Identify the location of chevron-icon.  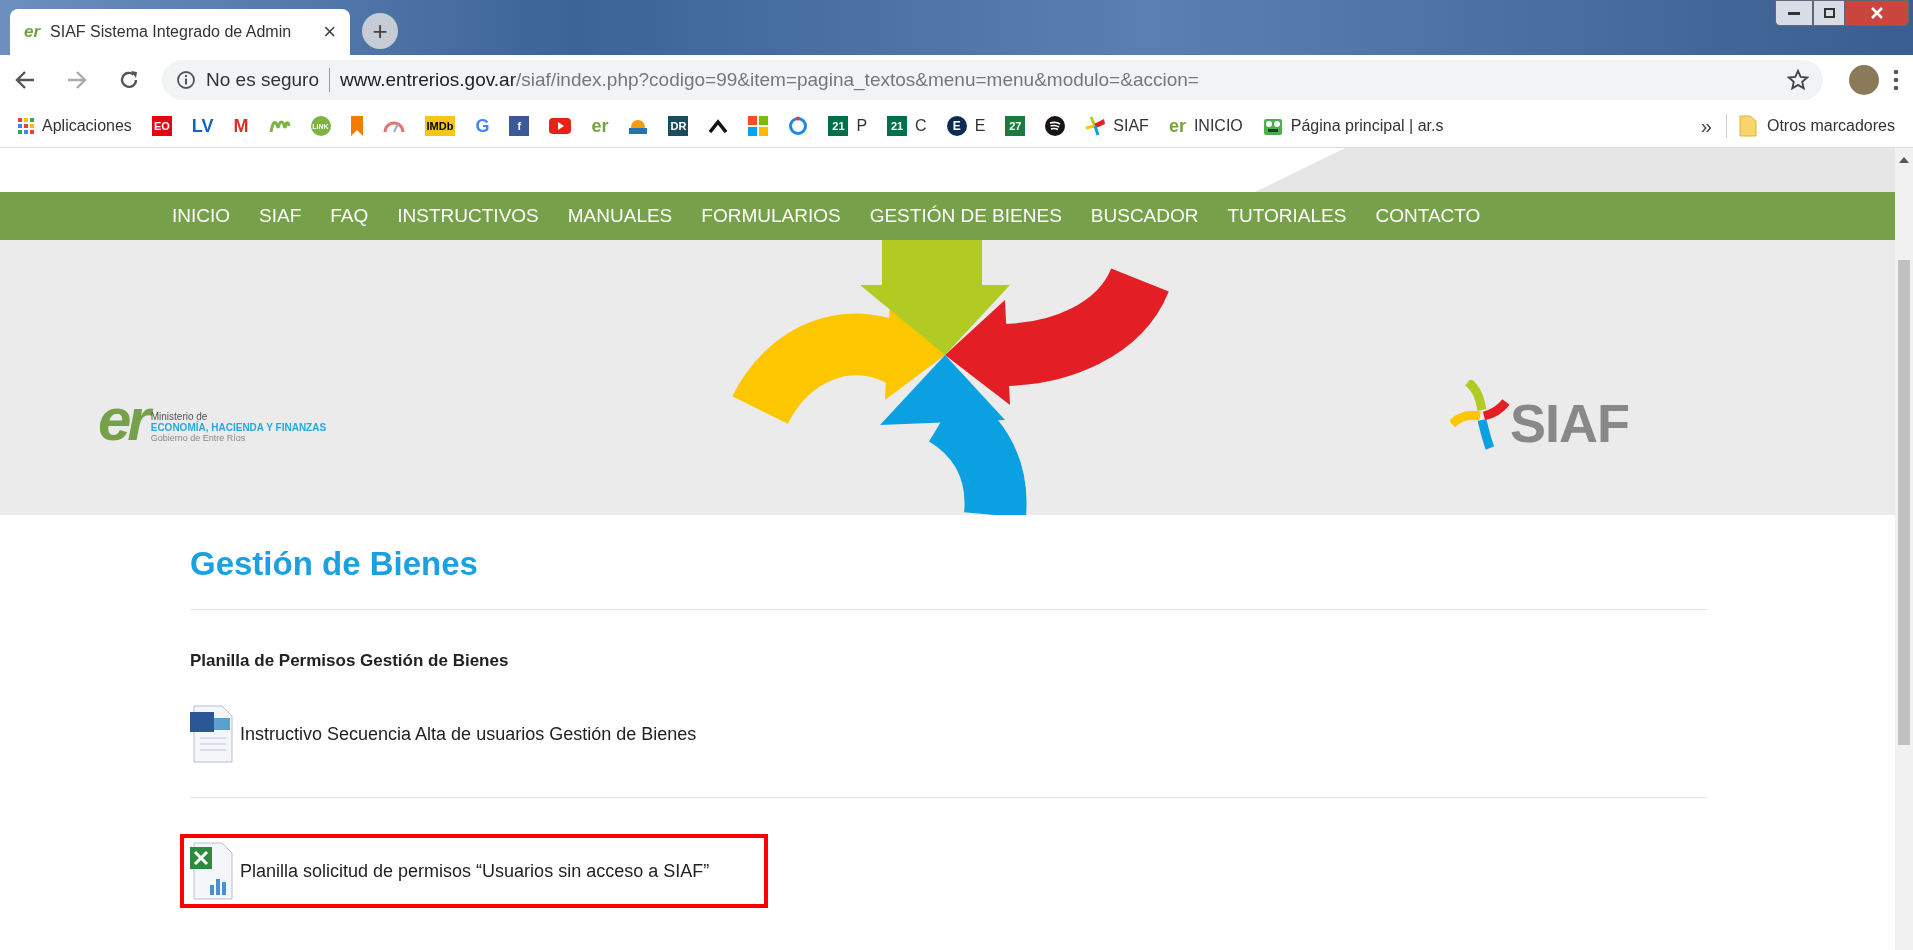
(718, 126).